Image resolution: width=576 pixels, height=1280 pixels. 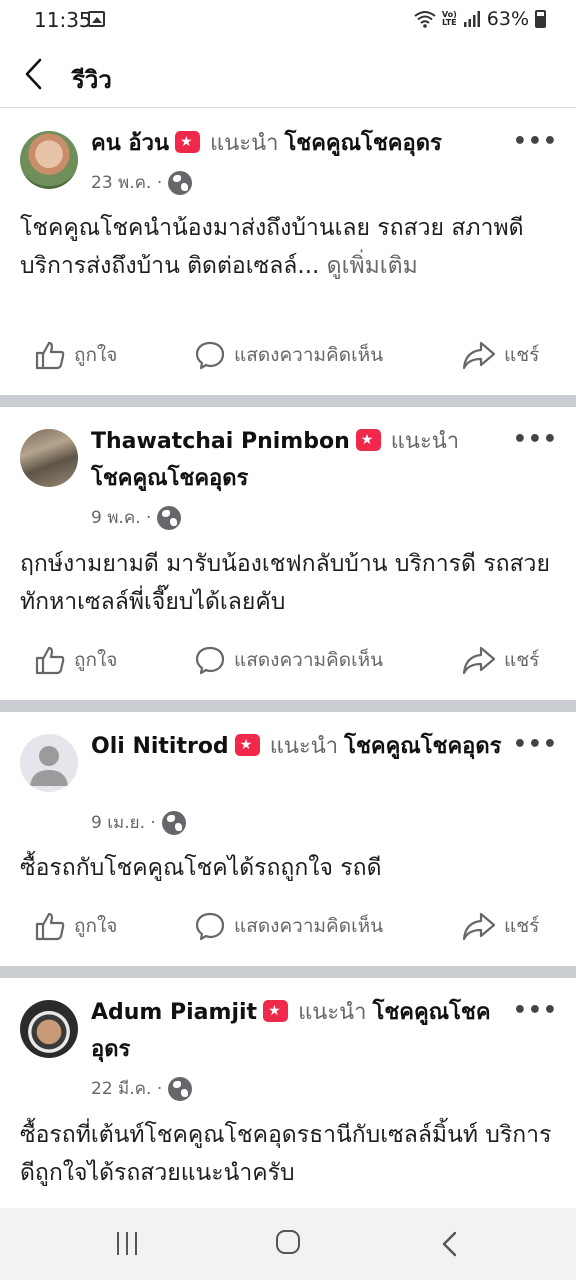 What do you see at coordinates (126, 1088) in the screenshot?
I see `review-date: 22 มี.ค. ·` at bounding box center [126, 1088].